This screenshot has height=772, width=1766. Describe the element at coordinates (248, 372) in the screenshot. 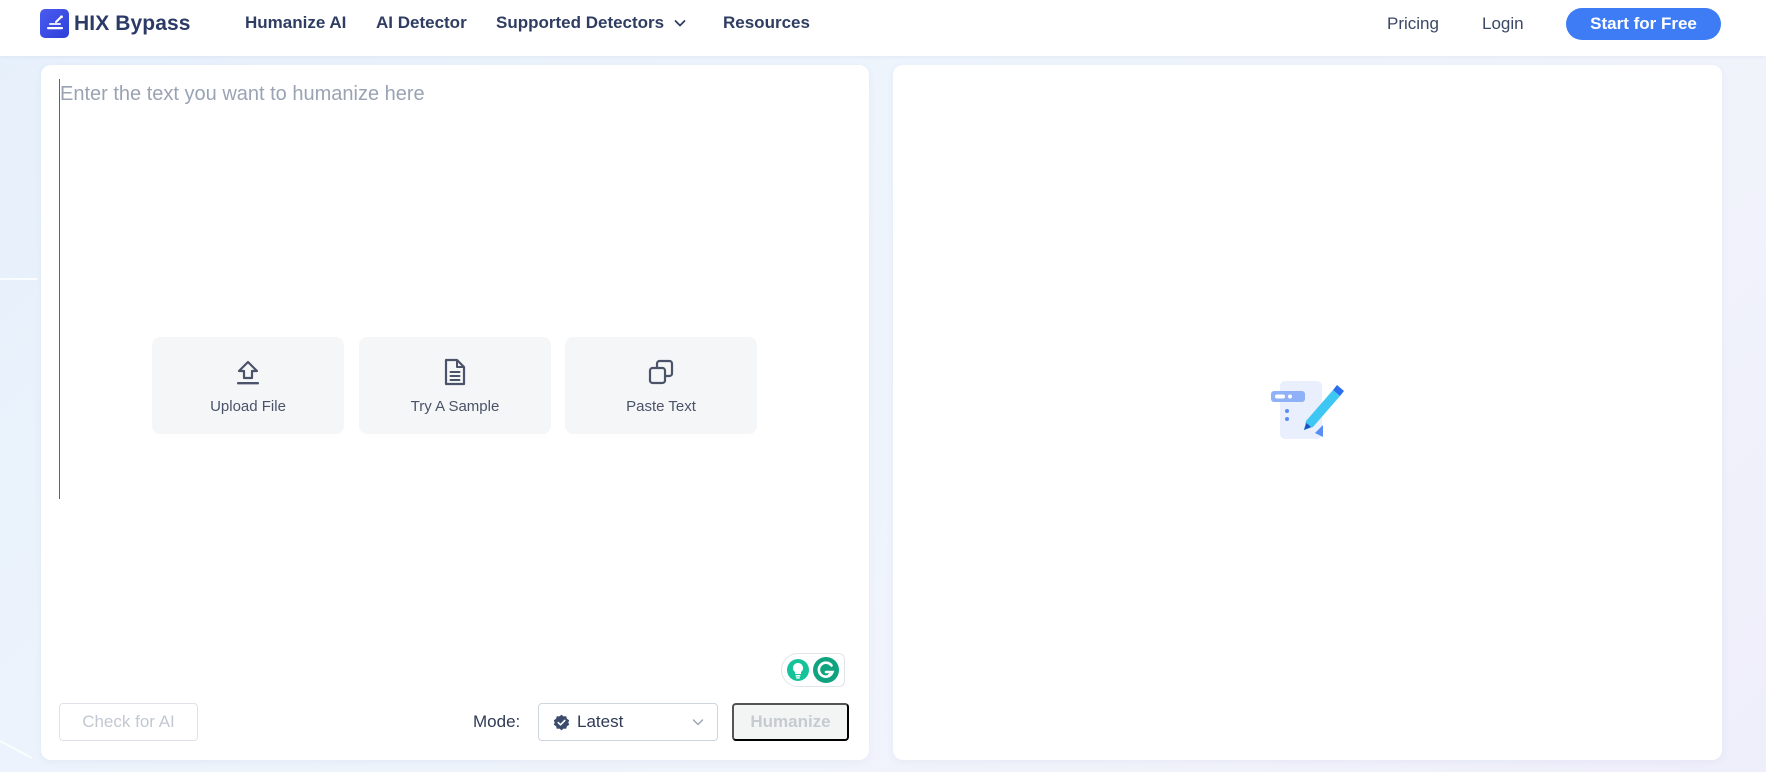

I see `upload-icon` at that location.